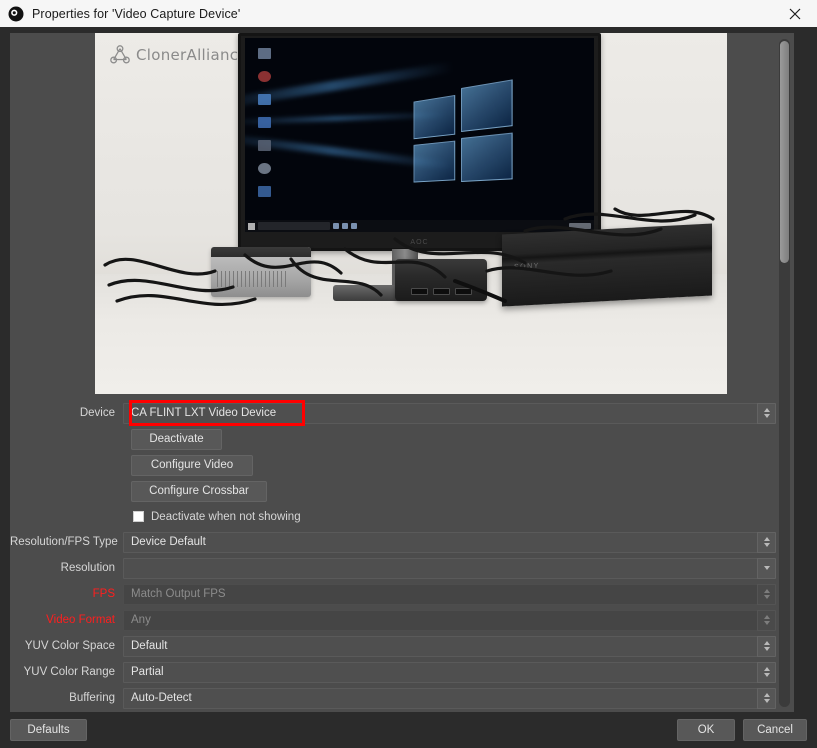 Image resolution: width=817 pixels, height=748 pixels. Describe the element at coordinates (141, 620) in the screenshot. I see `field-select-value: Any` at that location.